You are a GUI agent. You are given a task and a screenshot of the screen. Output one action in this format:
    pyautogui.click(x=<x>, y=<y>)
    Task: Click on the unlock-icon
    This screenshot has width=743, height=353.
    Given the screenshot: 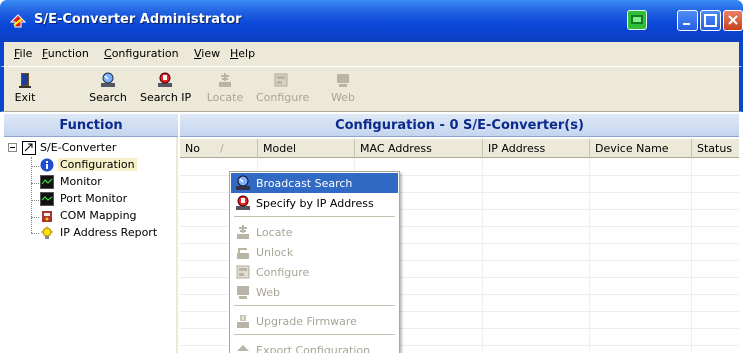 What is the action you would take?
    pyautogui.click(x=243, y=253)
    